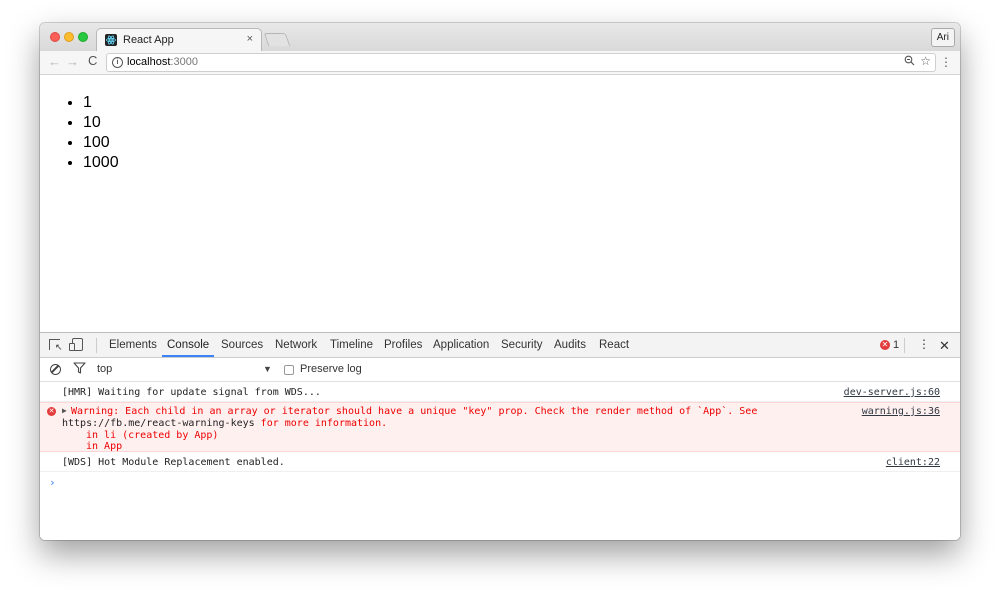  What do you see at coordinates (522, 345) in the screenshot?
I see `tab-security: Security` at bounding box center [522, 345].